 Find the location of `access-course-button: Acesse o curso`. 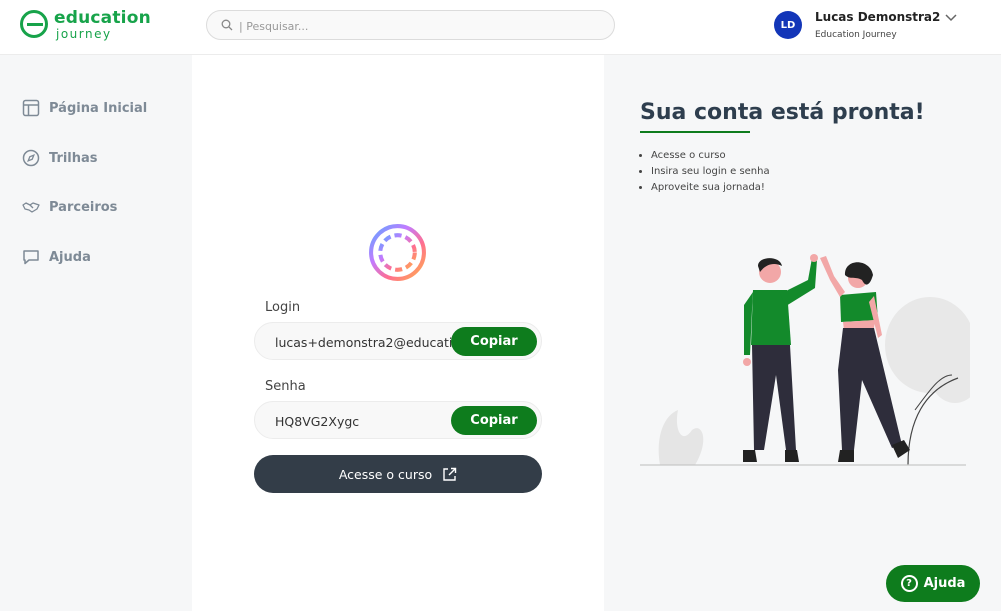

access-course-button: Acesse o curso is located at coordinates (398, 474).